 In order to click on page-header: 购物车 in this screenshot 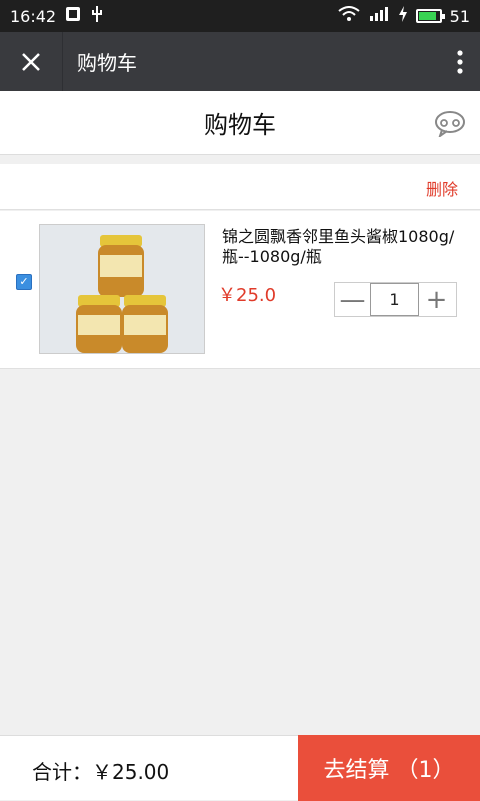, I will do `click(240, 123)`.